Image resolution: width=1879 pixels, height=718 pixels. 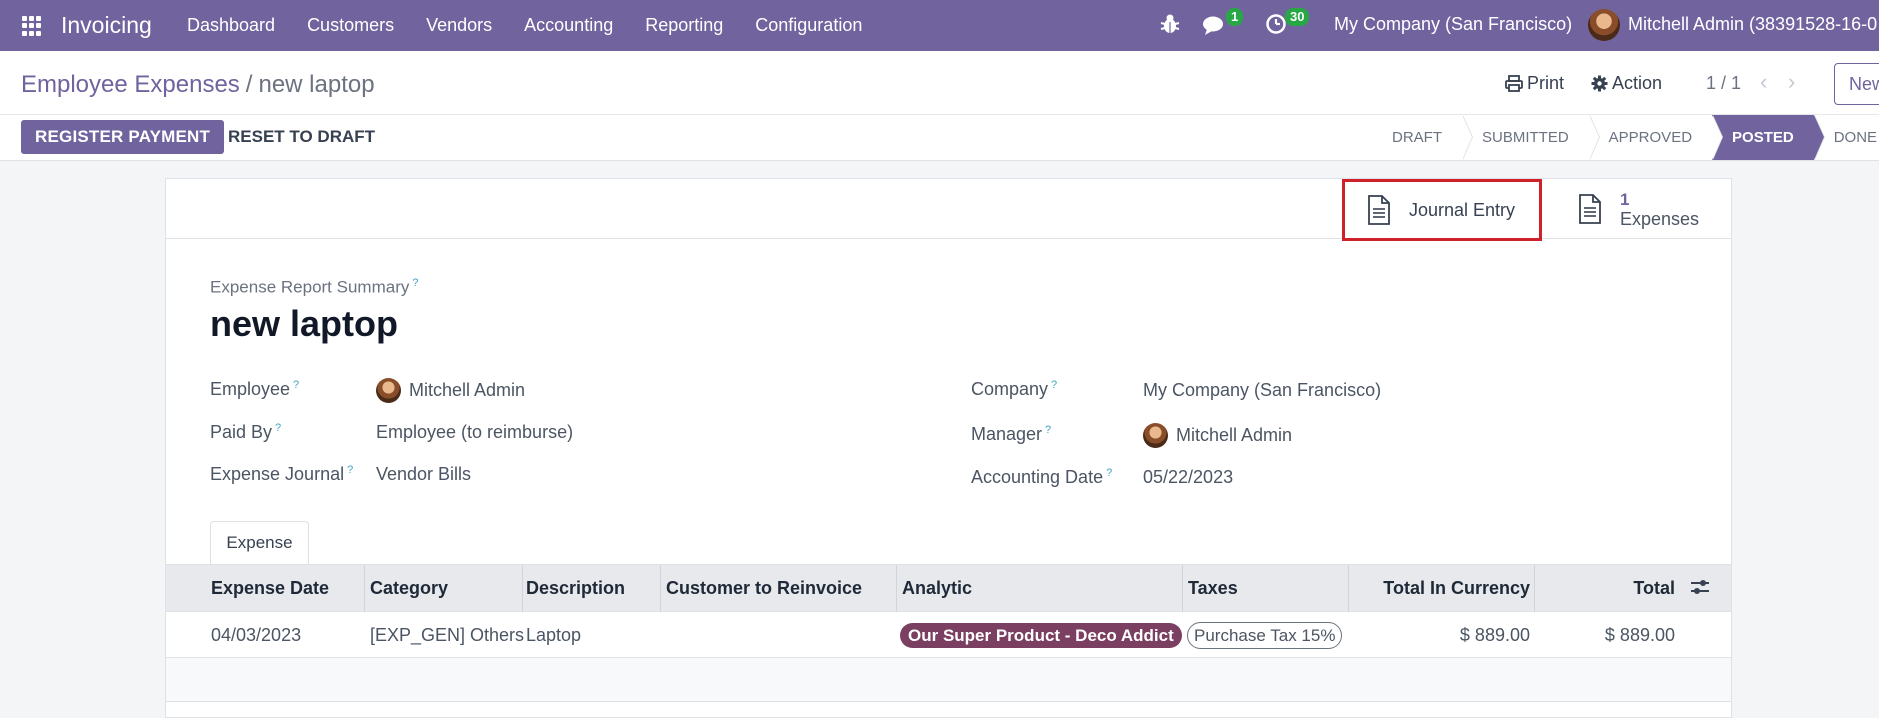 What do you see at coordinates (32, 26) in the screenshot?
I see `apps-icon` at bounding box center [32, 26].